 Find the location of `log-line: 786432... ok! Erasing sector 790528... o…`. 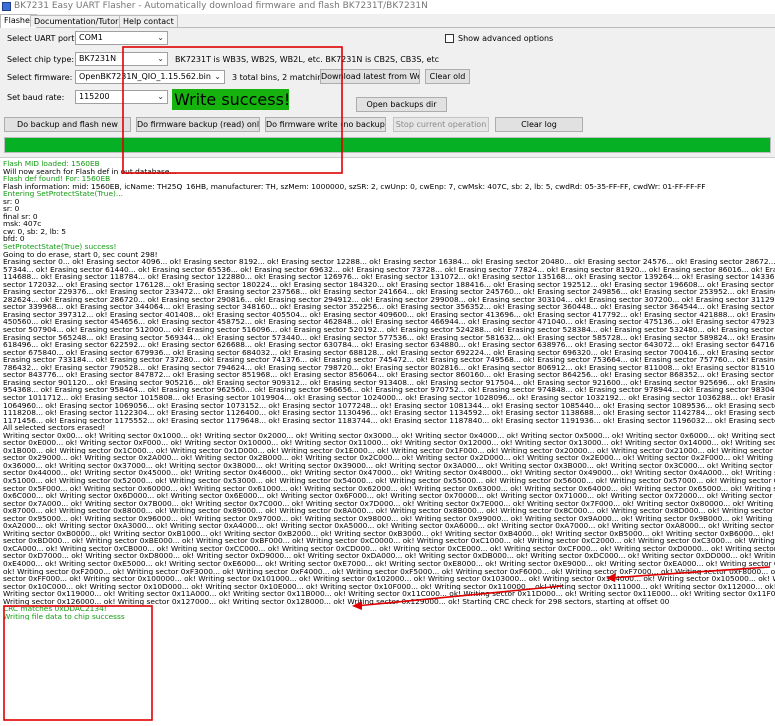

log-line: 786432... ok! Erasing sector 790528... o… is located at coordinates (389, 367).